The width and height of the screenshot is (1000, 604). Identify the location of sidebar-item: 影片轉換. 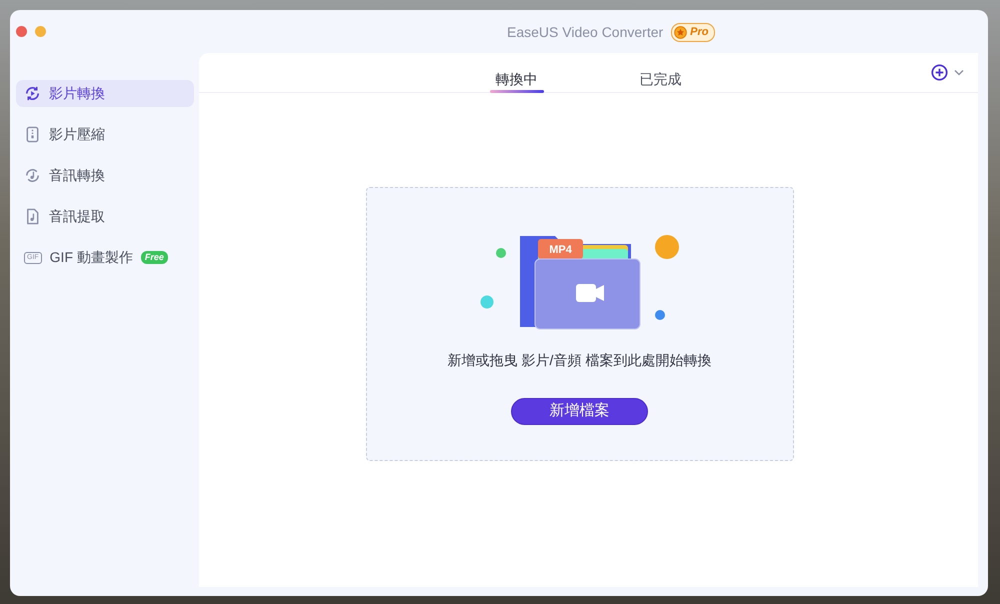
(105, 93).